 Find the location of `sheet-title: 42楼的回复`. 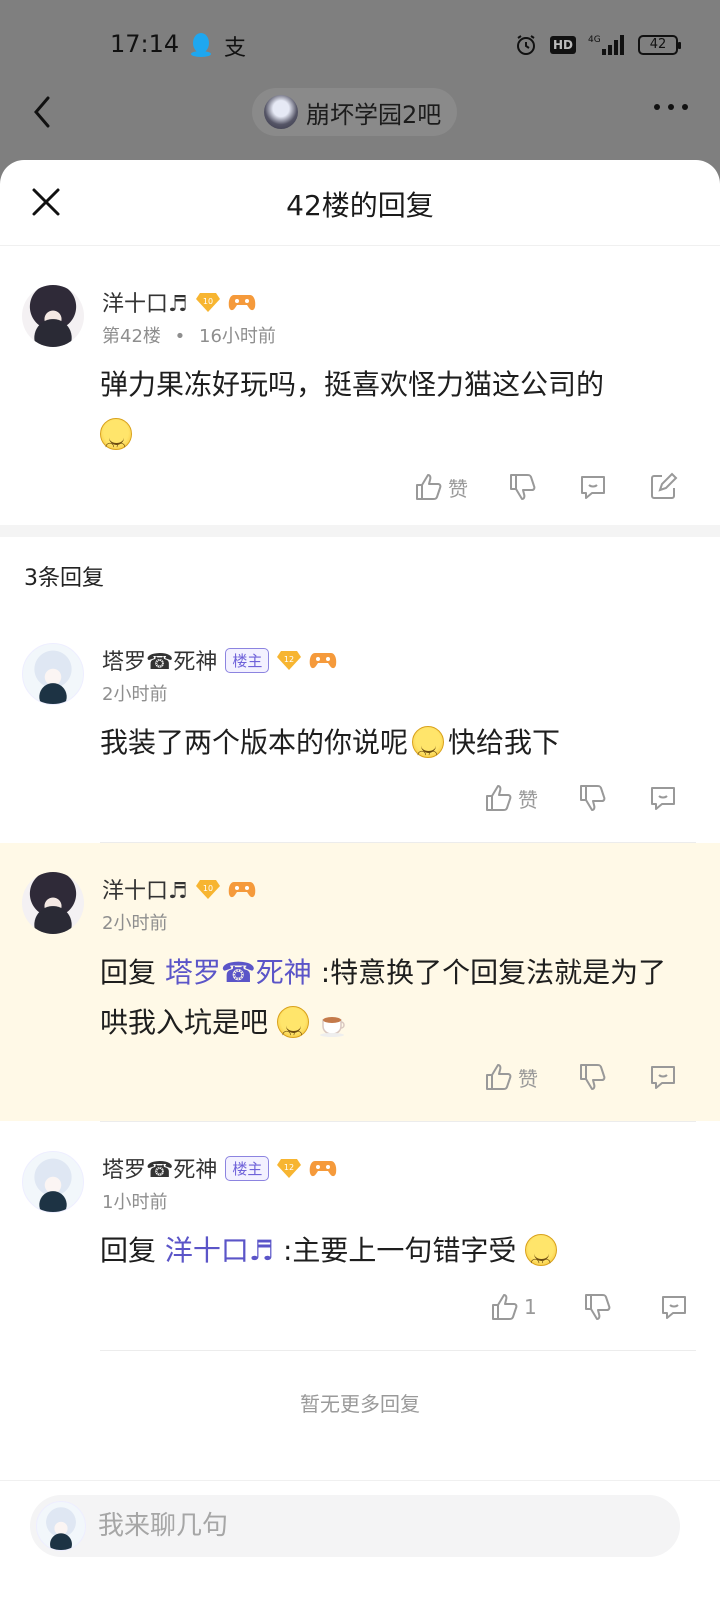

sheet-title: 42楼的回复 is located at coordinates (360, 205).